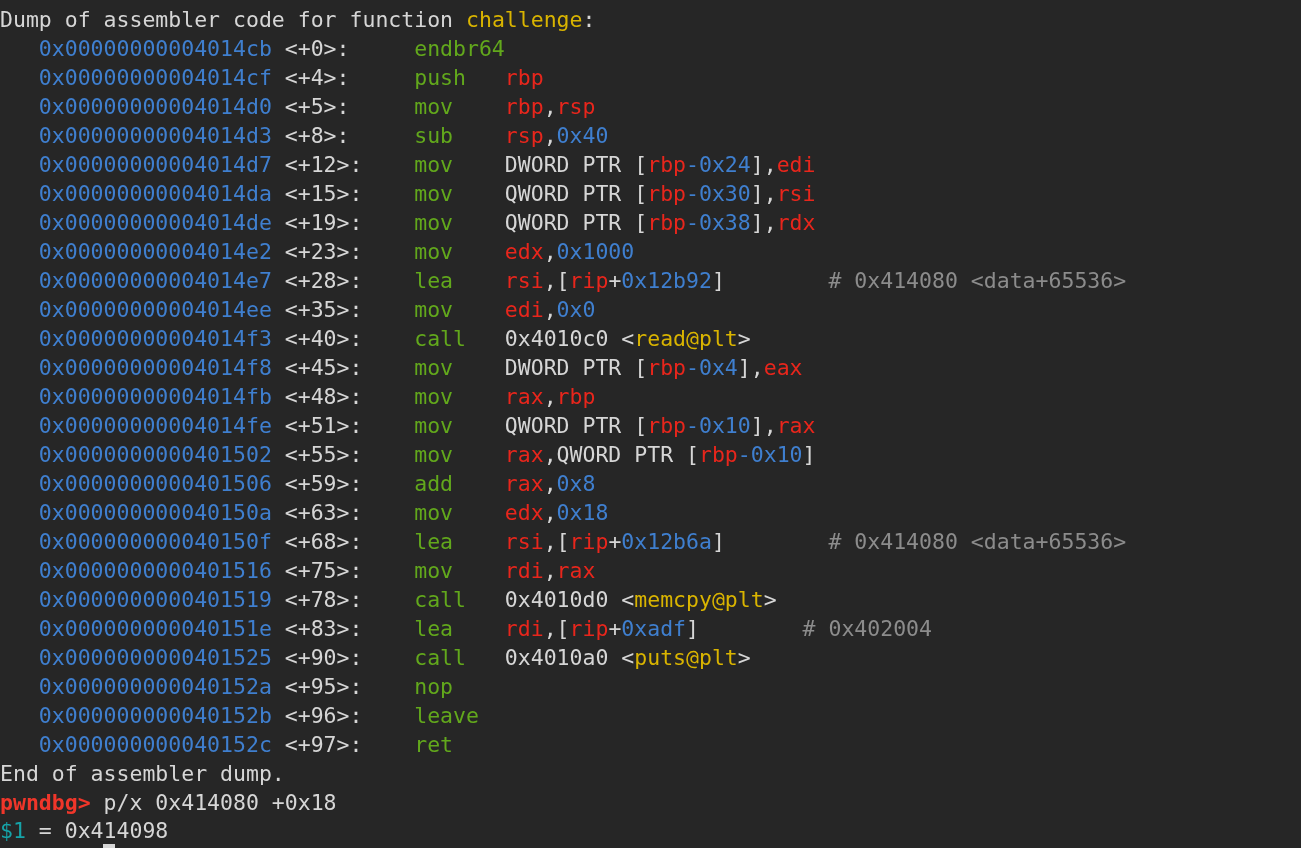  Describe the element at coordinates (142, 774) in the screenshot. I see `footer-text: End of assembler dump.` at that location.